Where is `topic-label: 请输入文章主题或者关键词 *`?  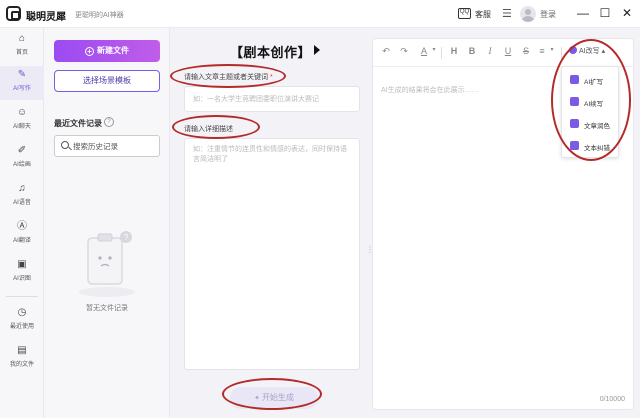
topic-label: 请输入文章主题或者关键词 * is located at coordinates (228, 77).